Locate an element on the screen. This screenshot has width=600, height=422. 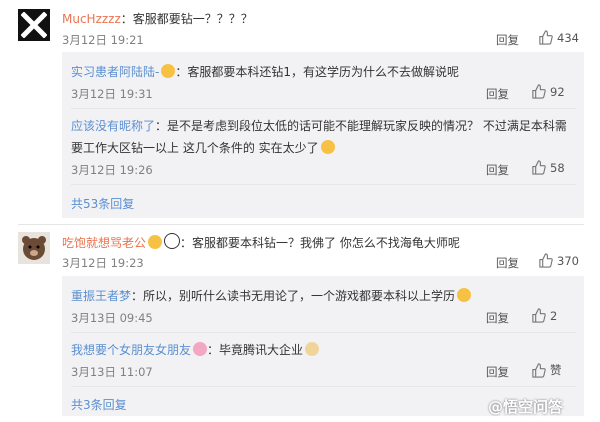
reply-text: ：客服都要本科还钻1，有这学历为什么不去做解说呢 is located at coordinates (317, 72).